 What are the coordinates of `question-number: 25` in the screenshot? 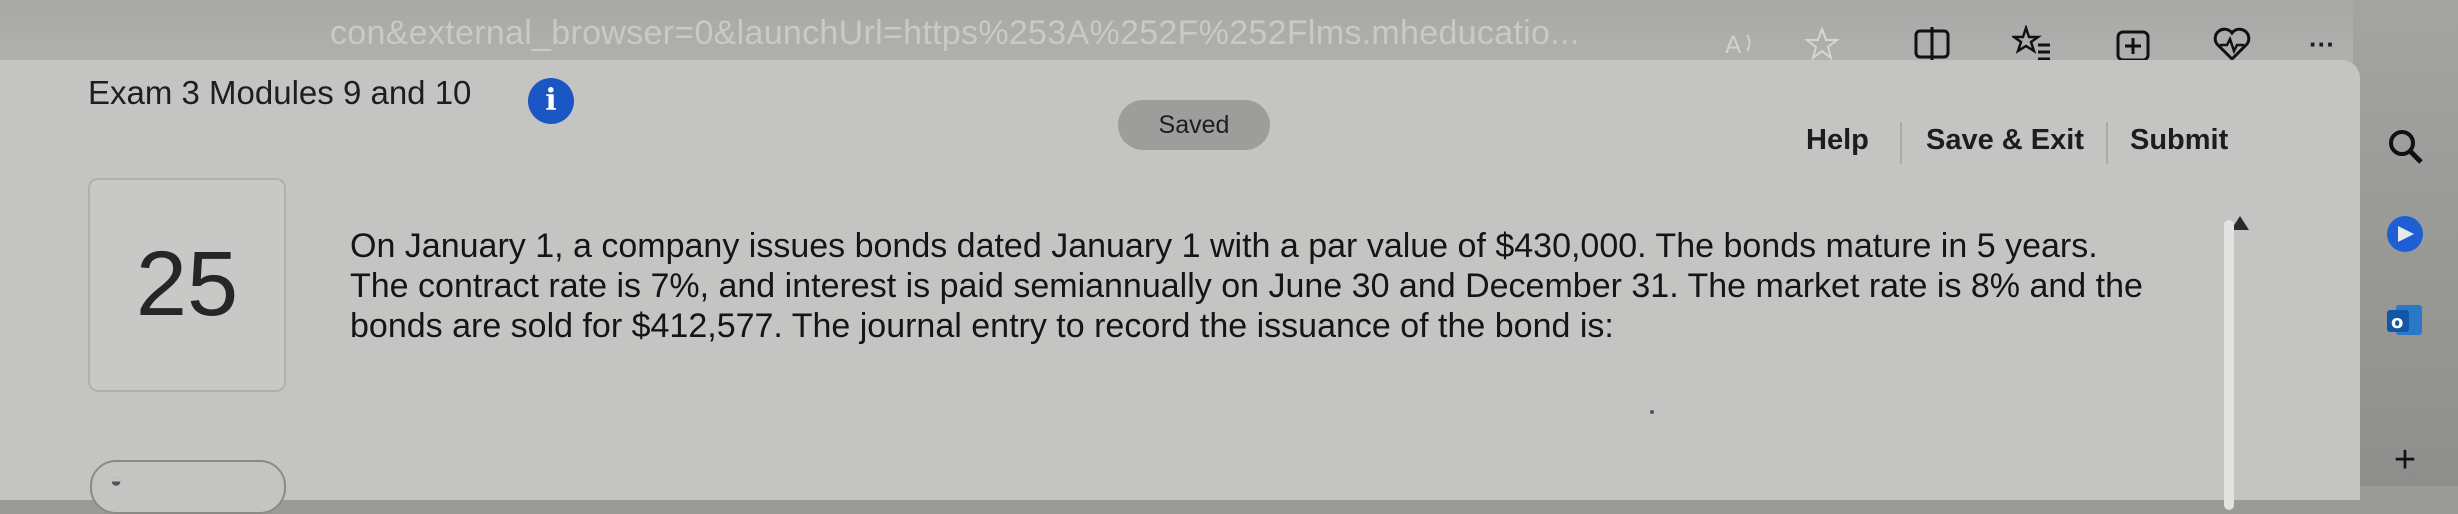 It's located at (187, 284).